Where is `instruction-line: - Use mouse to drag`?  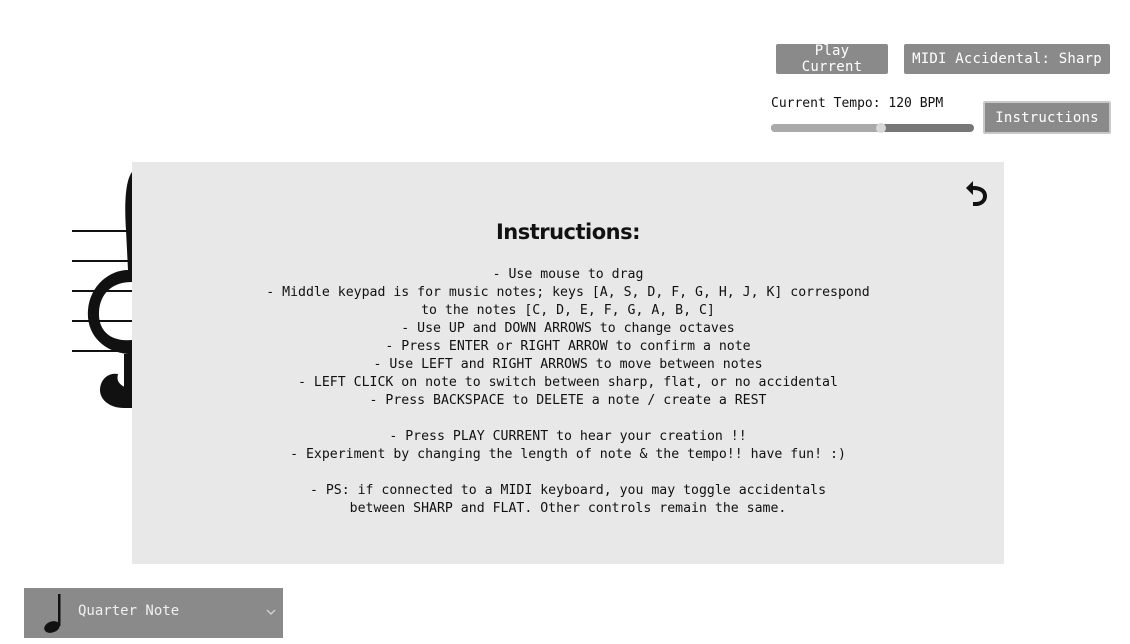 instruction-line: - Use mouse to drag is located at coordinates (568, 274).